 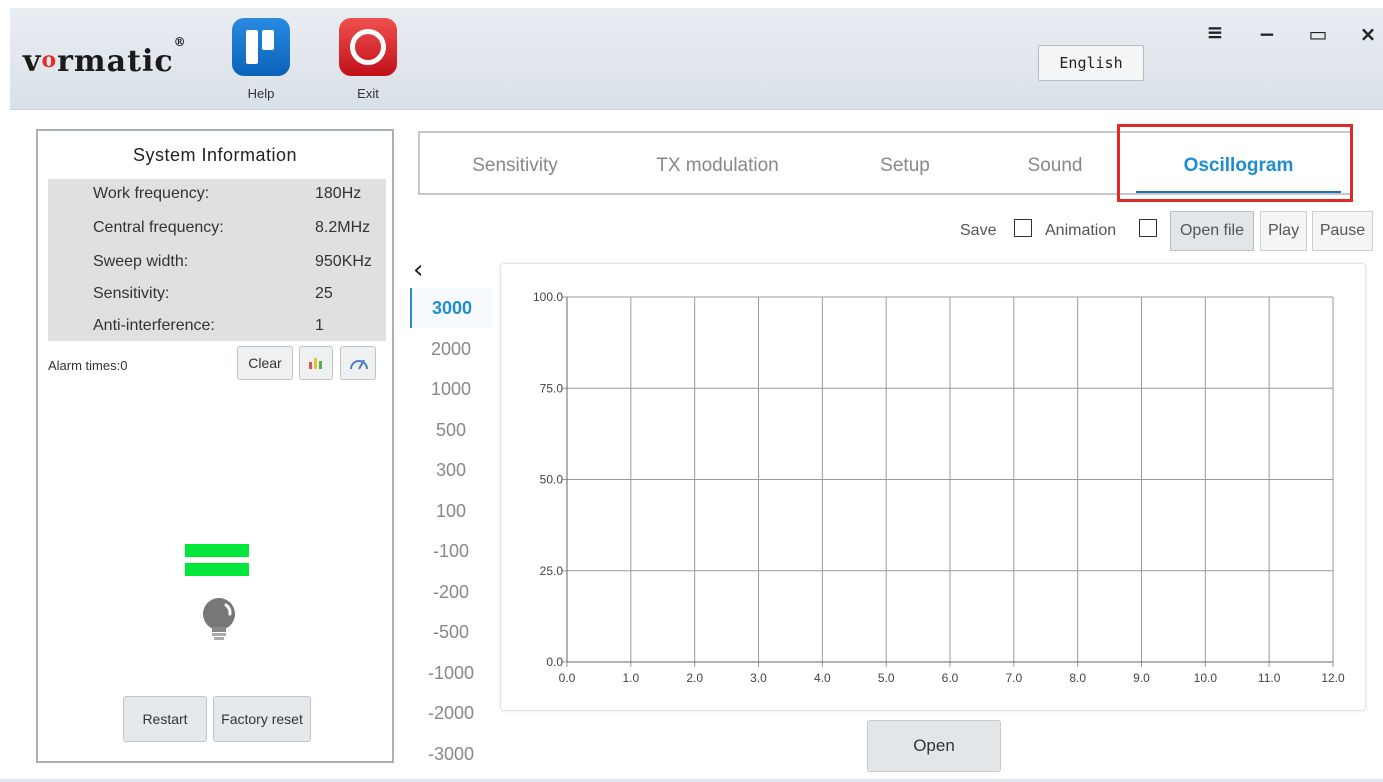 I want to click on bar-chart-icon, so click(x=315, y=363).